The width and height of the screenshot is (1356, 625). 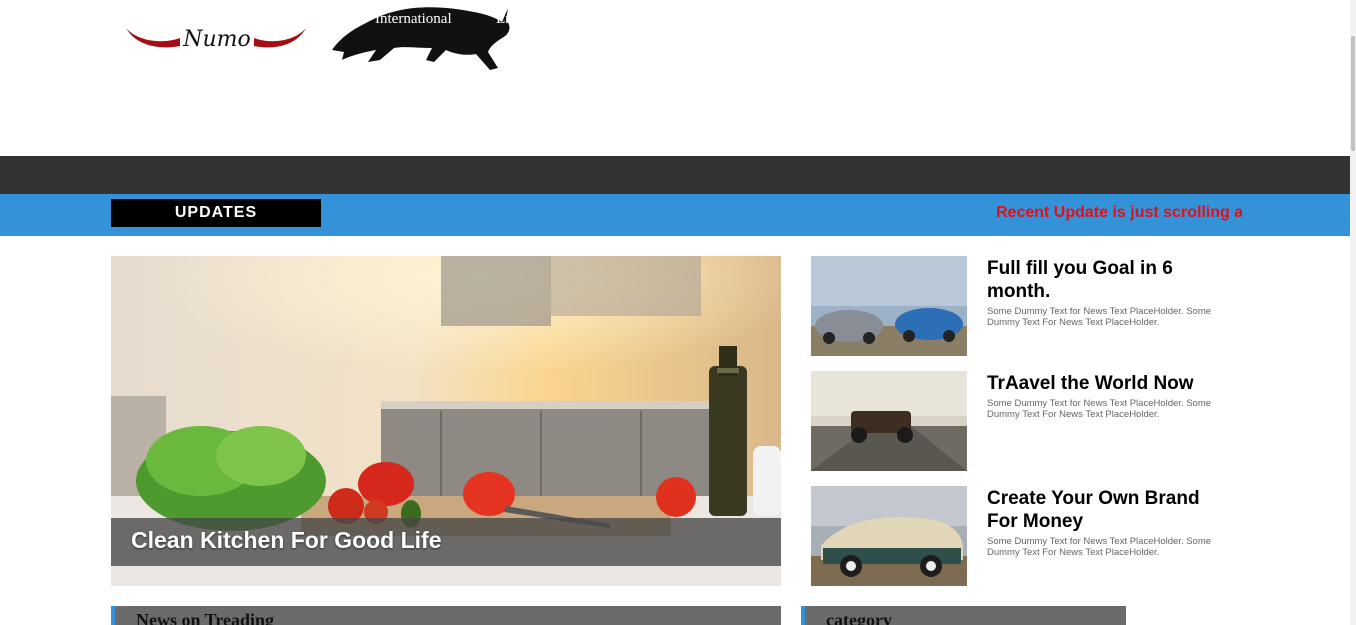 I want to click on story-3-thumbnail, so click(x=889, y=536).